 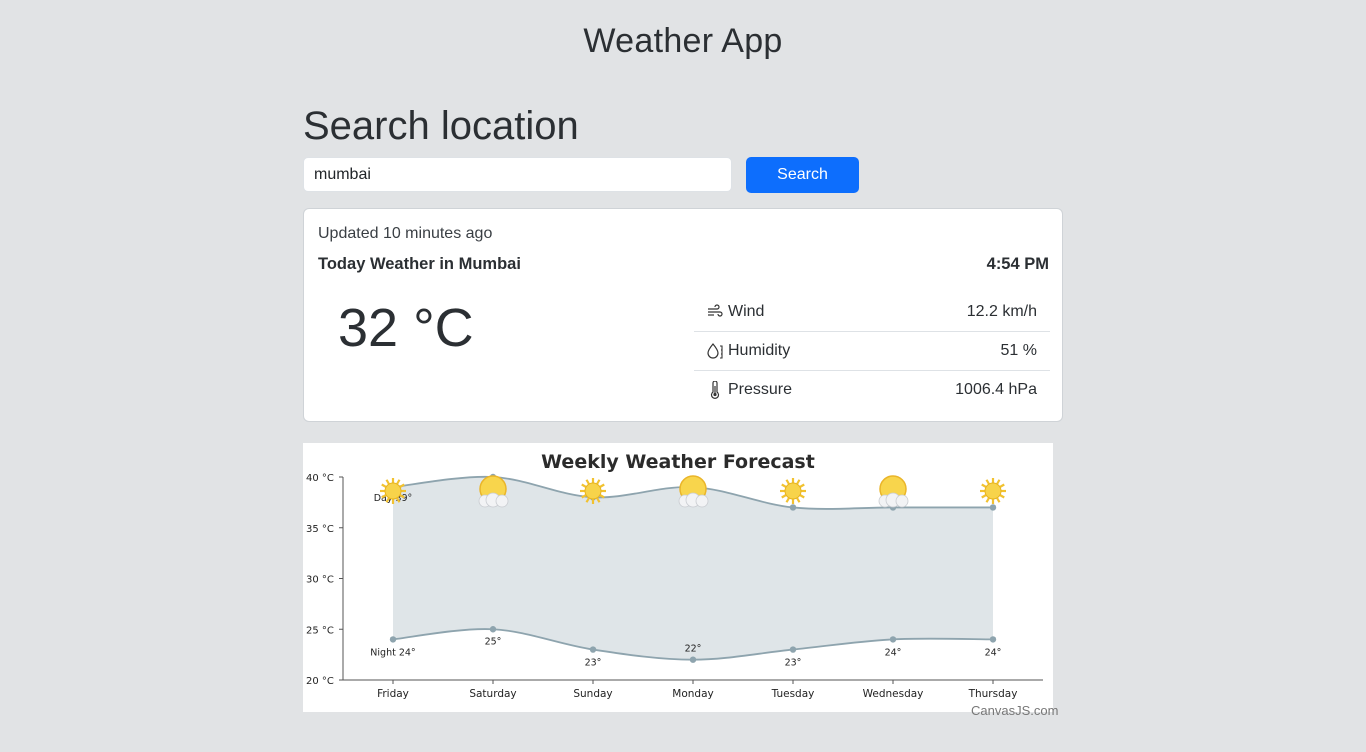 I want to click on stat-row-humidity: Humidity 51 %, so click(x=872, y=351).